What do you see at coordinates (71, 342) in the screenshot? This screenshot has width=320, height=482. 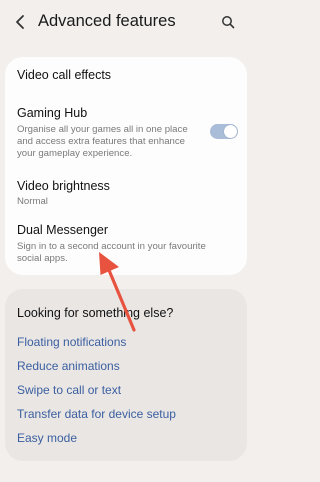 I see `link-floating-notifications: Floating notifications` at bounding box center [71, 342].